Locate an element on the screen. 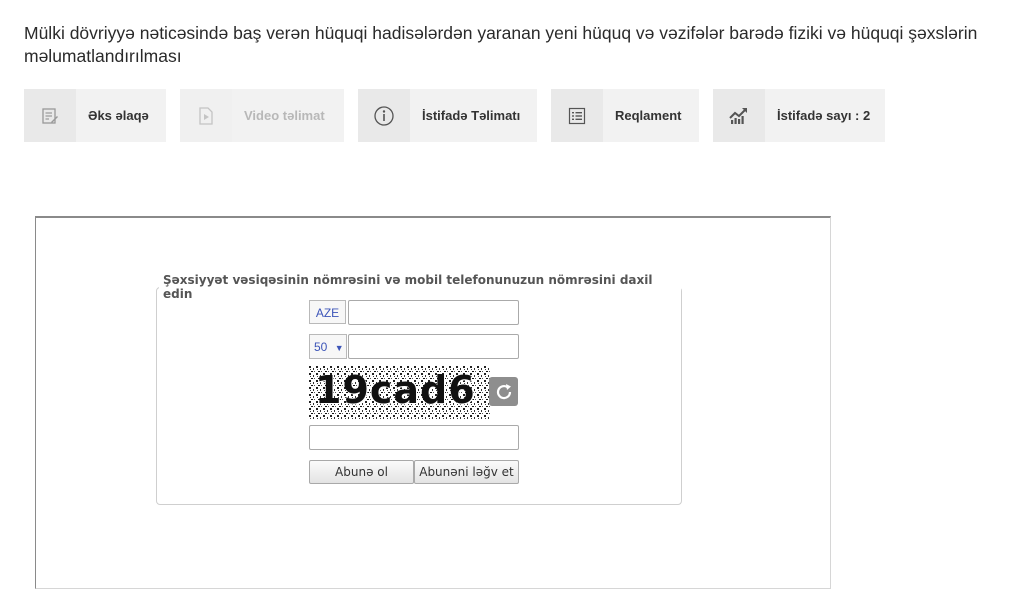 Image resolution: width=1026 pixels, height=614 pixels. regulation-button: Reqlament is located at coordinates (625, 115).